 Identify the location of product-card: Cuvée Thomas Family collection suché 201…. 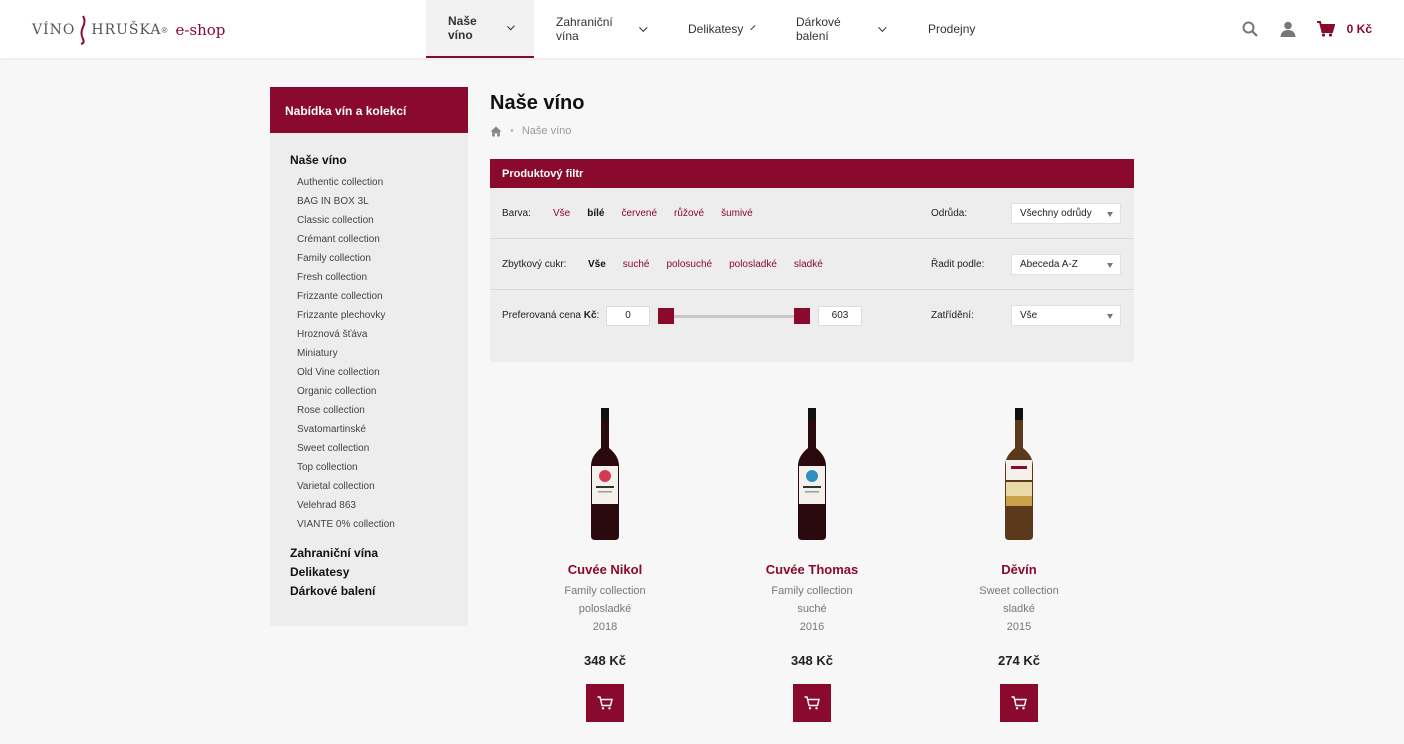
(812, 561).